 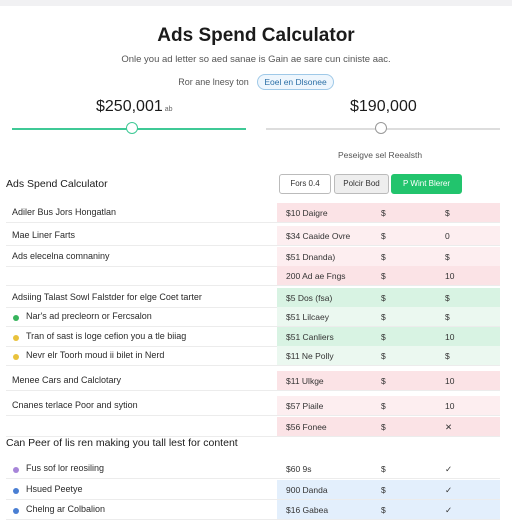 What do you see at coordinates (388, 298) in the screenshot?
I see `row-value-cell: $5 Dos (fsa) $ $` at bounding box center [388, 298].